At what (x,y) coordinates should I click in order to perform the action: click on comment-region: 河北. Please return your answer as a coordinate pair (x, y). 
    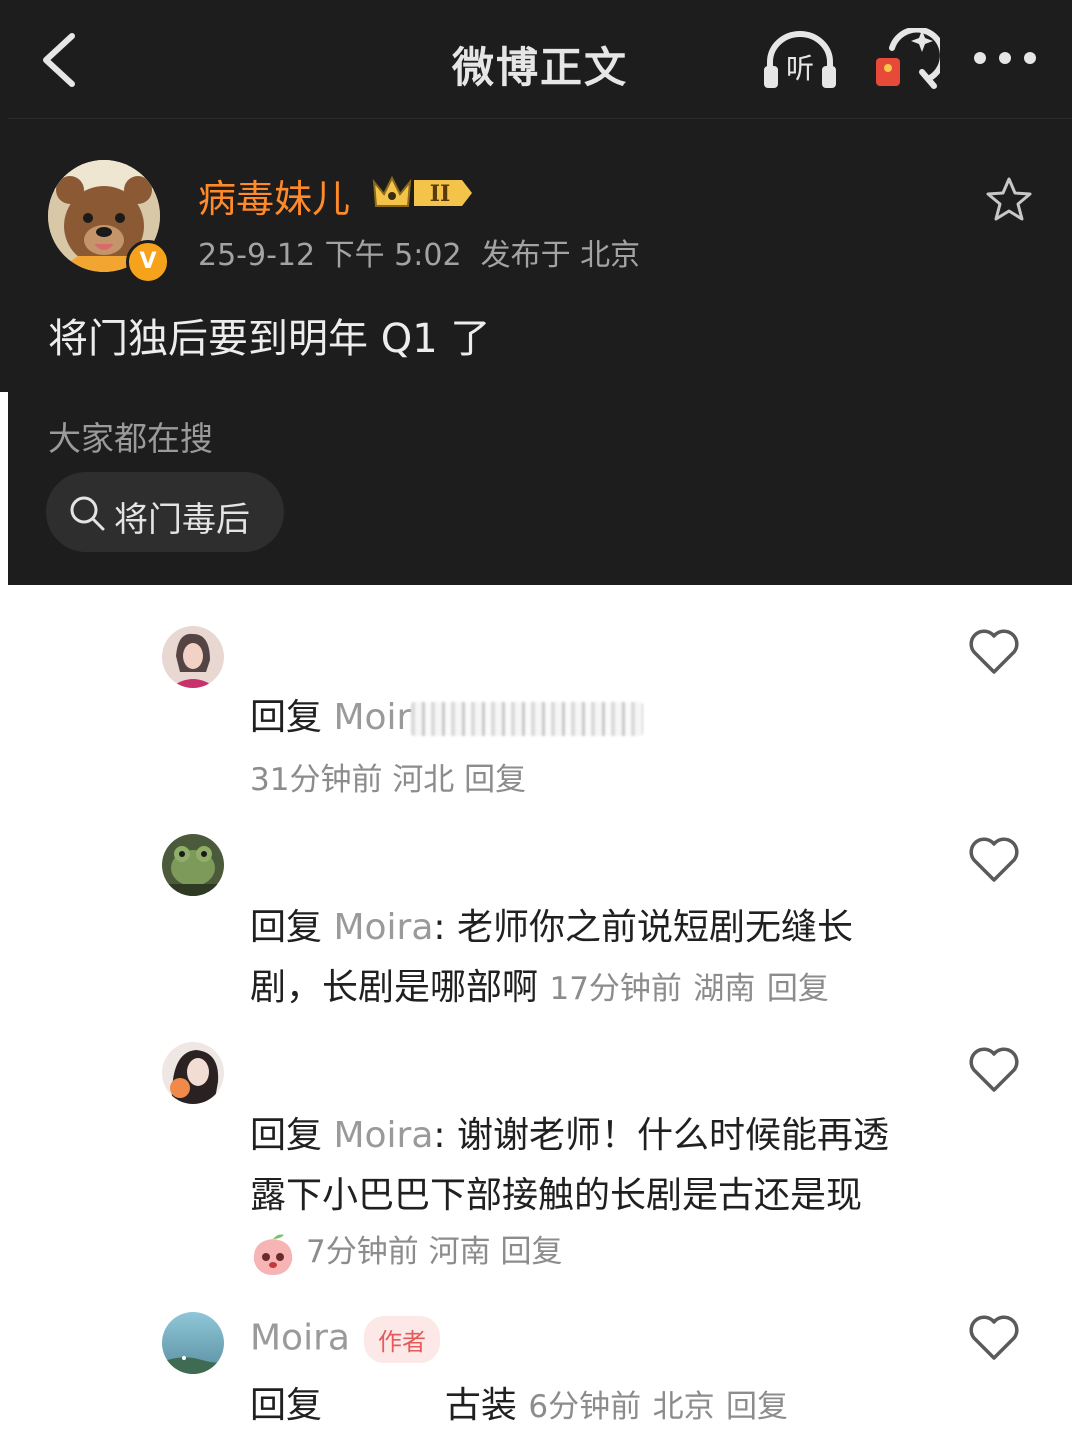
    Looking at the image, I should click on (423, 780).